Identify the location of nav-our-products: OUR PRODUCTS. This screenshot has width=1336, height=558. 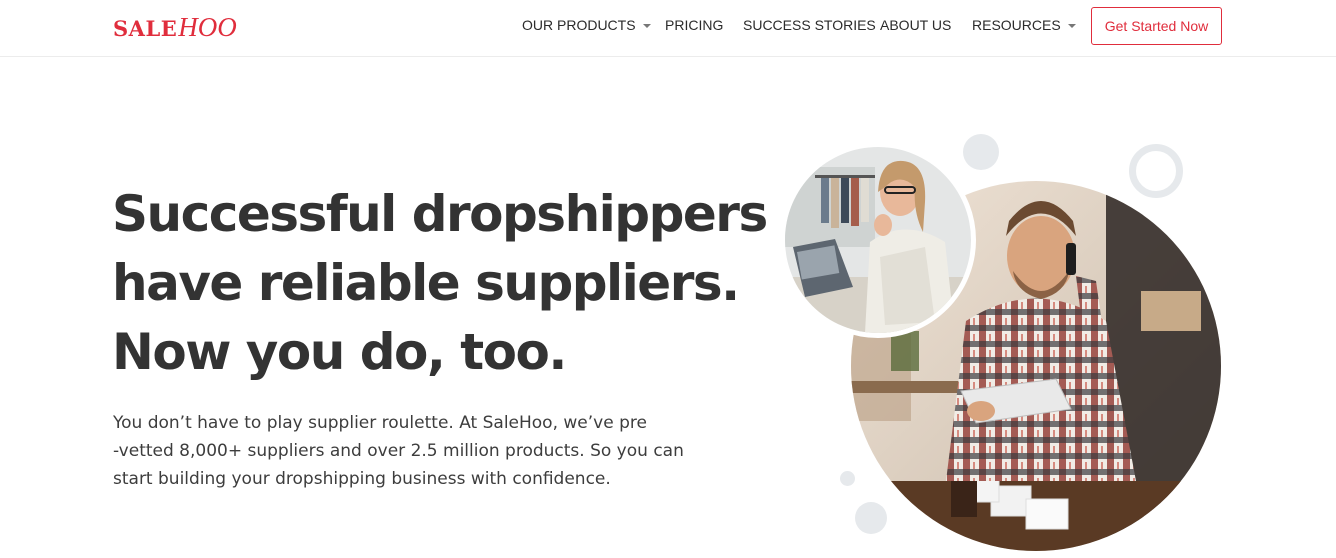
(586, 25).